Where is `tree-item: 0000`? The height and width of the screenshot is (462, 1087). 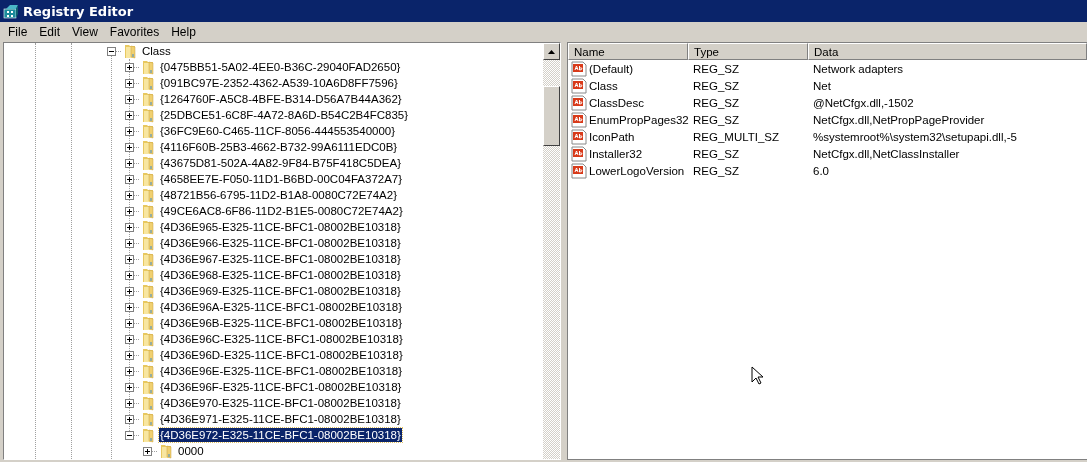
tree-item: 0000 is located at coordinates (191, 451).